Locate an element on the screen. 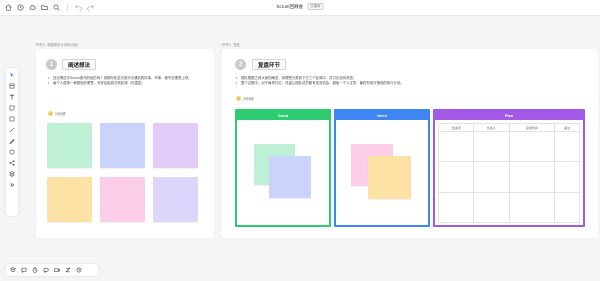 The height and width of the screenshot is (281, 600). plan-table-header: 完成时间 is located at coordinates (532, 127).